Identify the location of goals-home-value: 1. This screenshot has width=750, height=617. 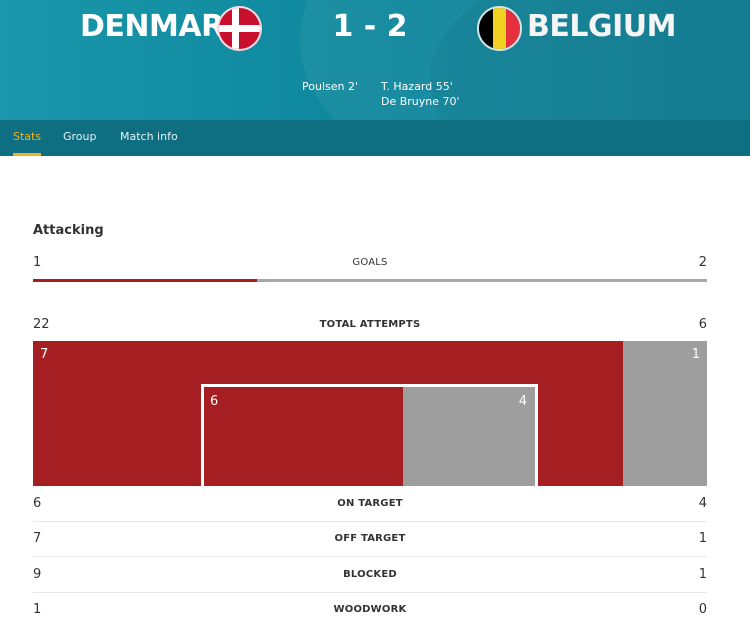
(37, 262).